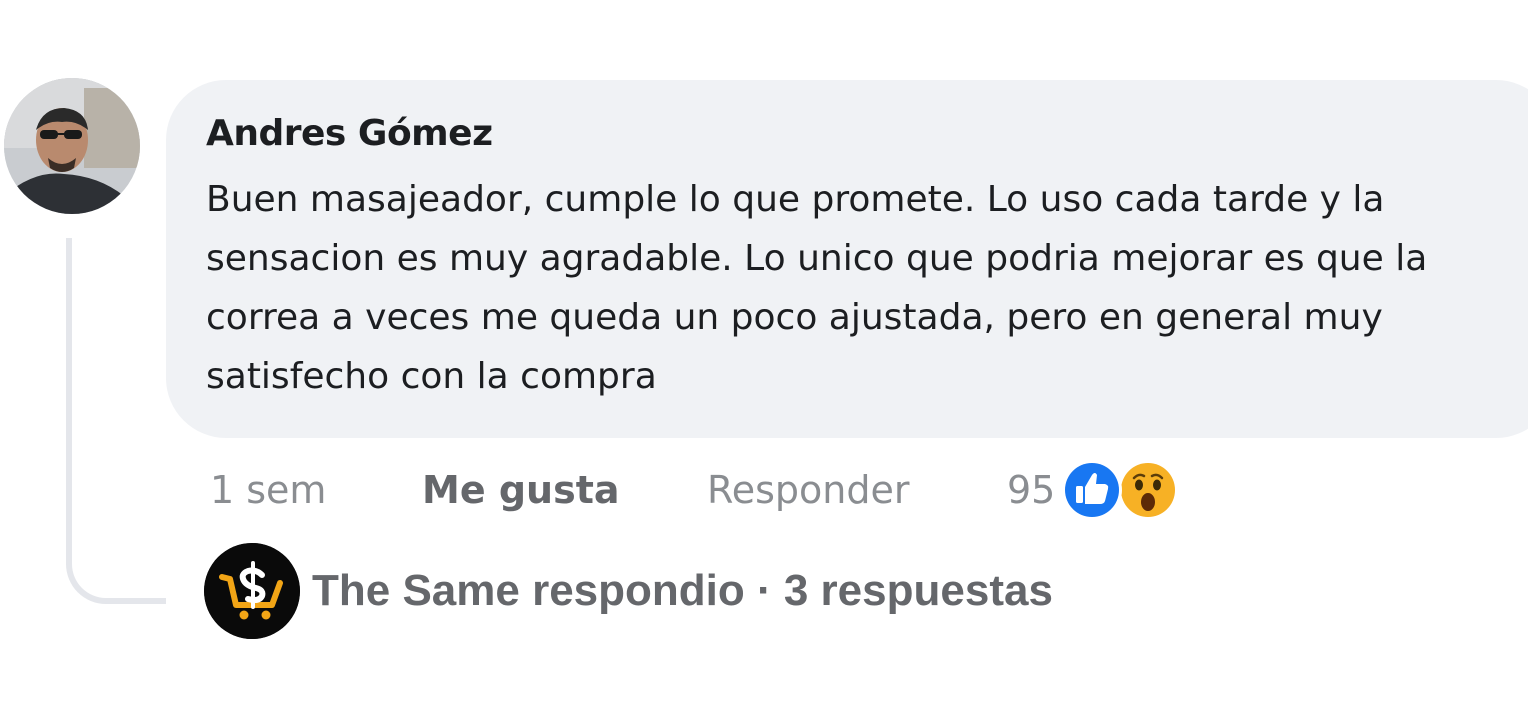 The image size is (1528, 702). I want to click on reaction-count: 95, so click(1031, 490).